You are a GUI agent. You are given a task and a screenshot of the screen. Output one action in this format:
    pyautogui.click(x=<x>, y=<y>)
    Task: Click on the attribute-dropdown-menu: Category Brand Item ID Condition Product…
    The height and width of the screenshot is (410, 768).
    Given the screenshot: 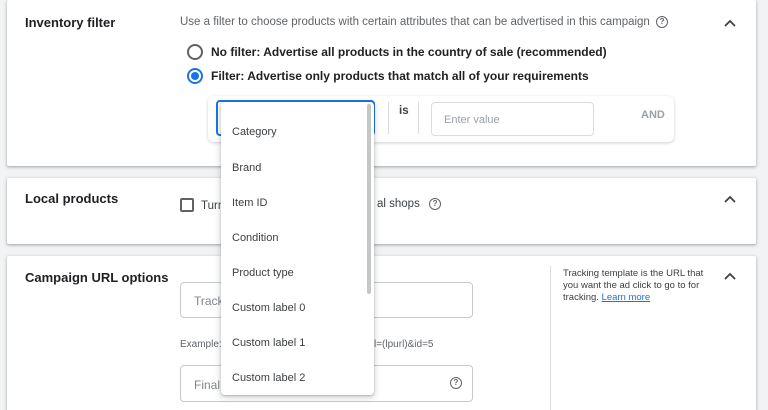 What is the action you would take?
    pyautogui.click(x=297, y=248)
    